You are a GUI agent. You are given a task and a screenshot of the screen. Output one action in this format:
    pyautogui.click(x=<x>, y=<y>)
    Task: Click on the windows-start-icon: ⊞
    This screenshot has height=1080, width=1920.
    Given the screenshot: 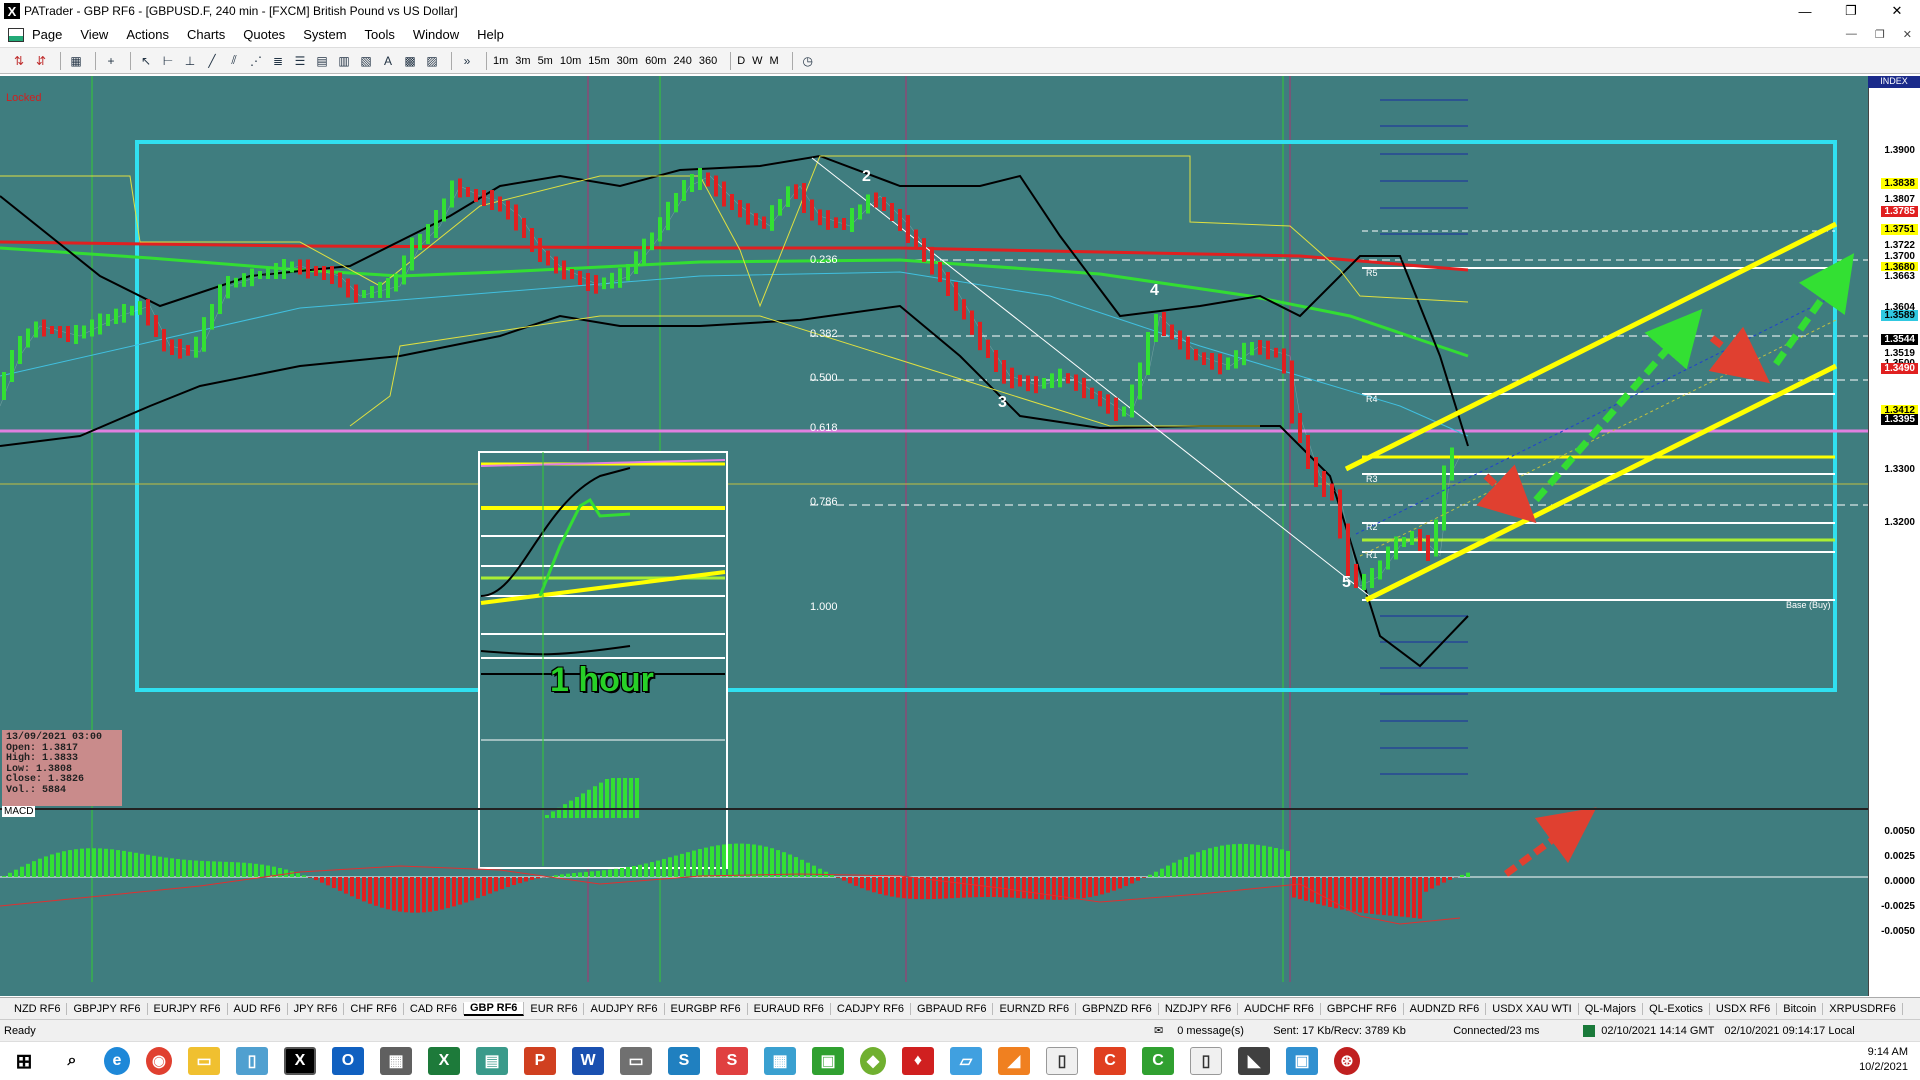 What is the action you would take?
    pyautogui.click(x=24, y=1061)
    